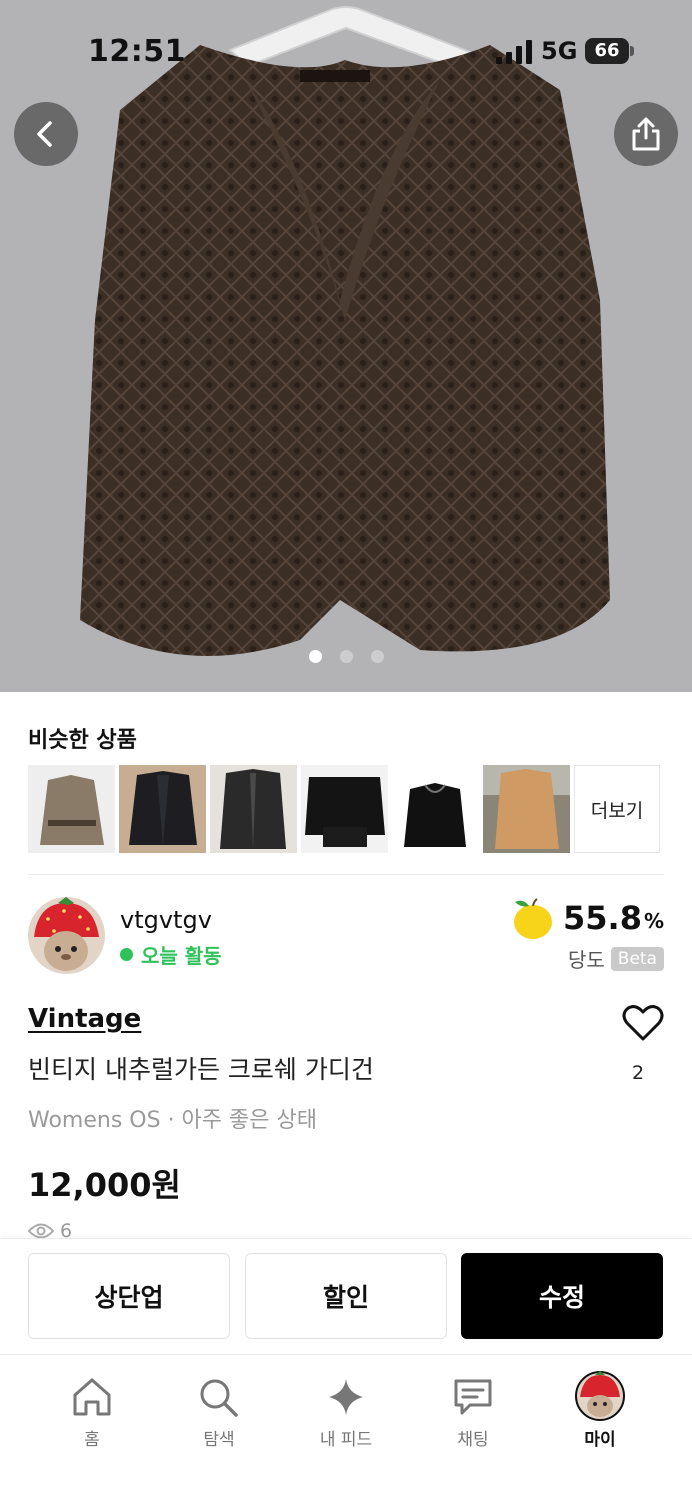  What do you see at coordinates (473, 1440) in the screenshot?
I see `tab-label: 채팅` at bounding box center [473, 1440].